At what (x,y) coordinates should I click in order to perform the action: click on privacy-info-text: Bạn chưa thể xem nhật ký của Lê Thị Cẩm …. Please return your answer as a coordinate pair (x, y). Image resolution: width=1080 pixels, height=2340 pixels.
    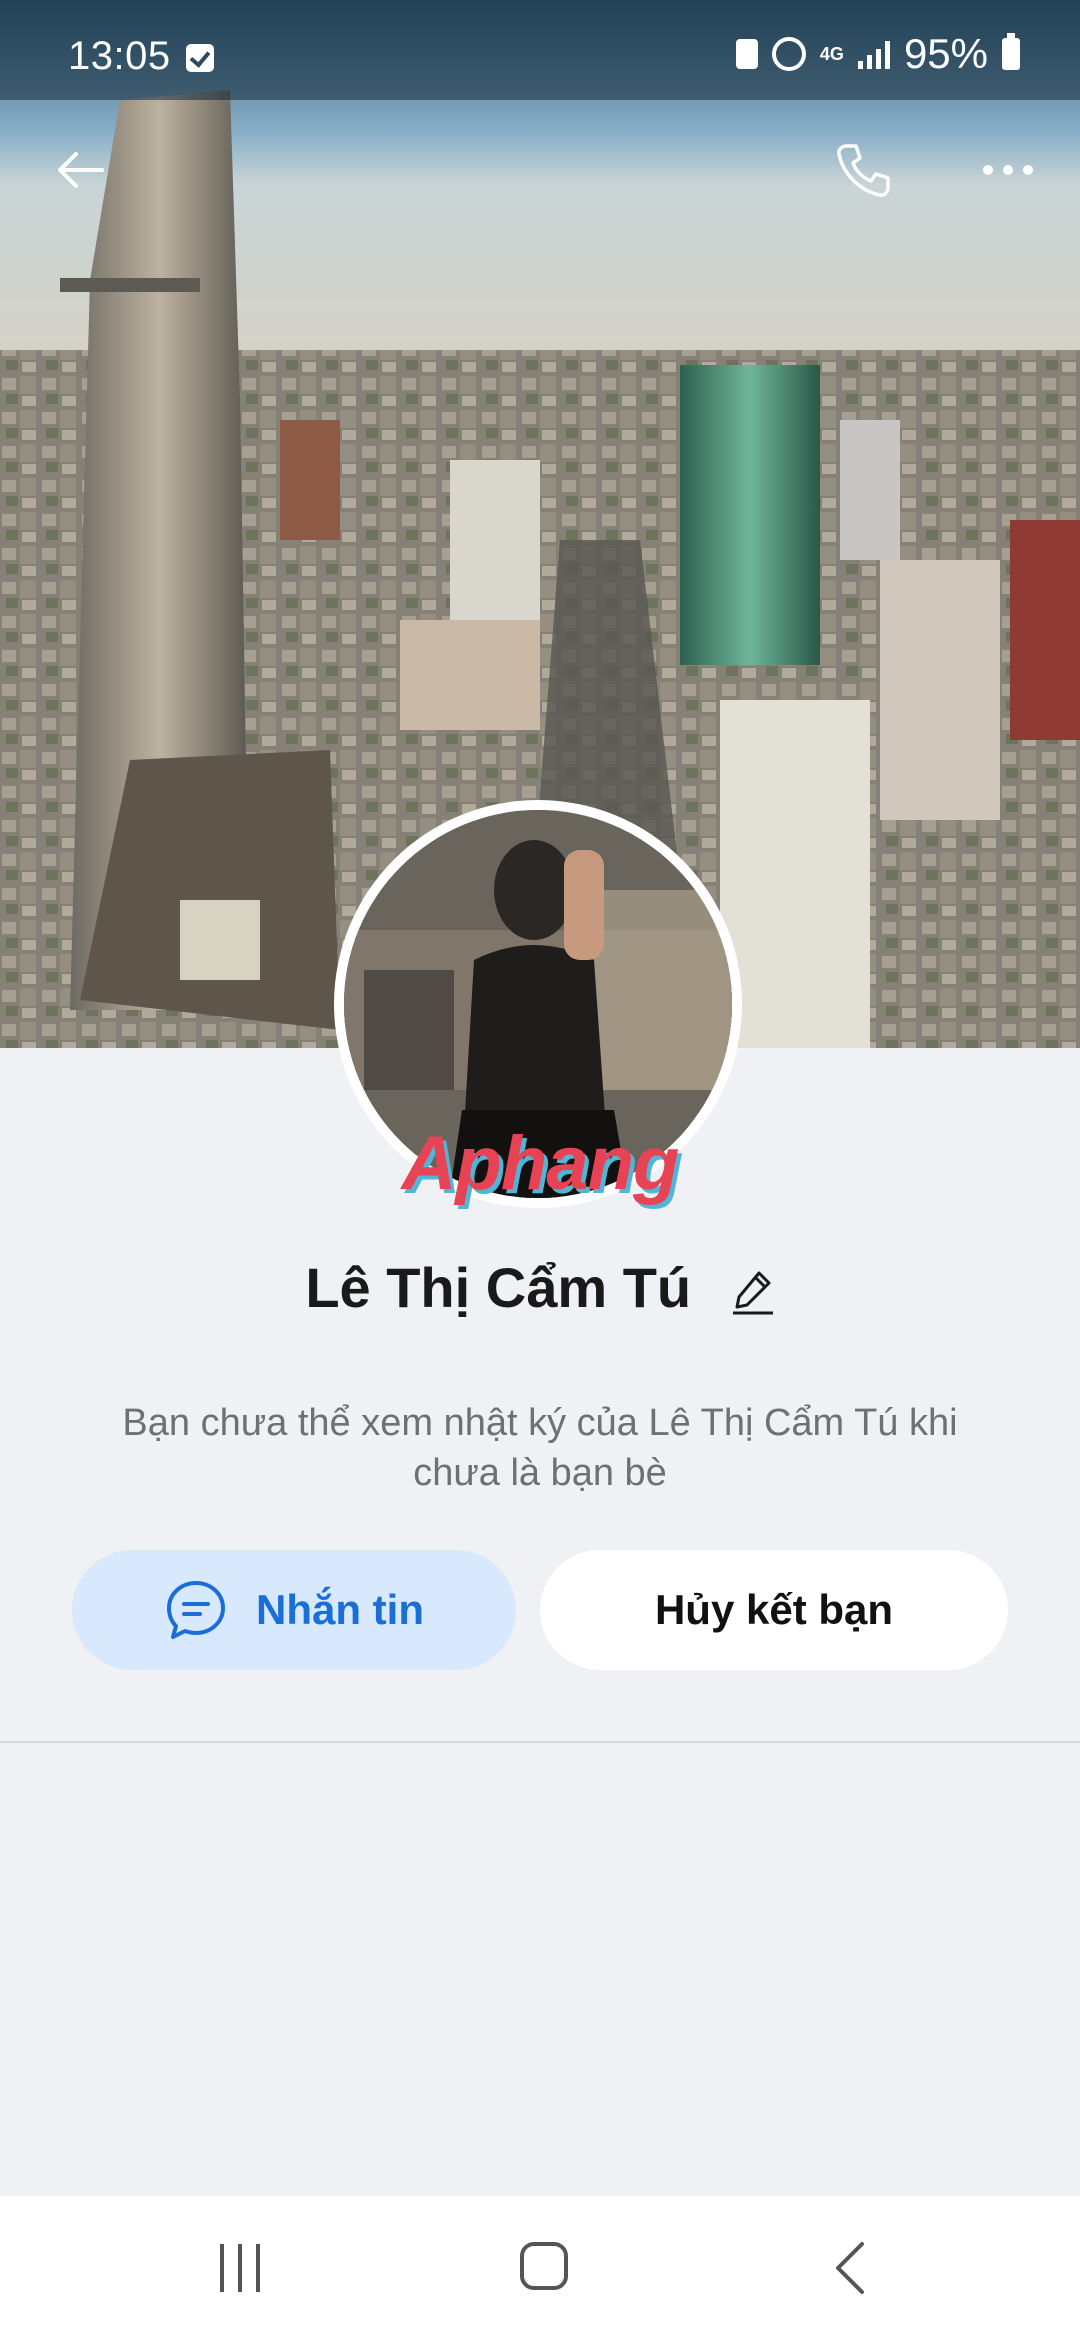
    Looking at the image, I should click on (540, 1448).